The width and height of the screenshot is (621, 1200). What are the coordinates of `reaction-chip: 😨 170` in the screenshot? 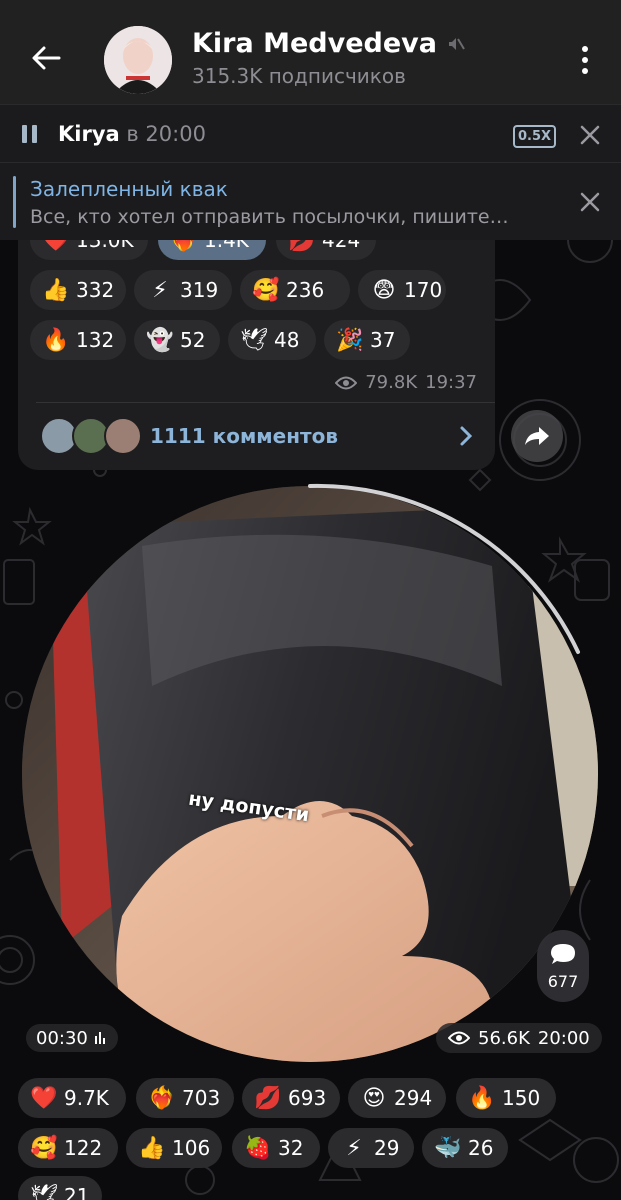 It's located at (402, 290).